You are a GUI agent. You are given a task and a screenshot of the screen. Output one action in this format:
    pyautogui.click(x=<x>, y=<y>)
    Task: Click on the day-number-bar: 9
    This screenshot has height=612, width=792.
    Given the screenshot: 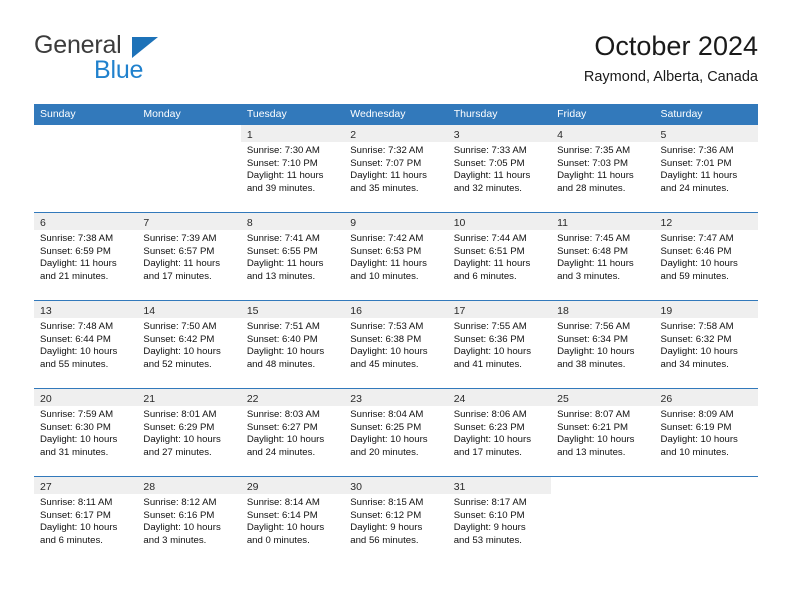 What is the action you would take?
    pyautogui.click(x=396, y=221)
    